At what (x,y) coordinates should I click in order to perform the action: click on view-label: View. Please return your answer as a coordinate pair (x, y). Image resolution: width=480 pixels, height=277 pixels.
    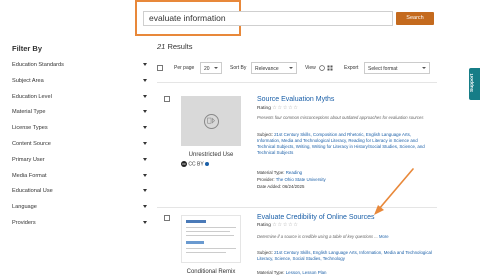
    Looking at the image, I should click on (310, 68).